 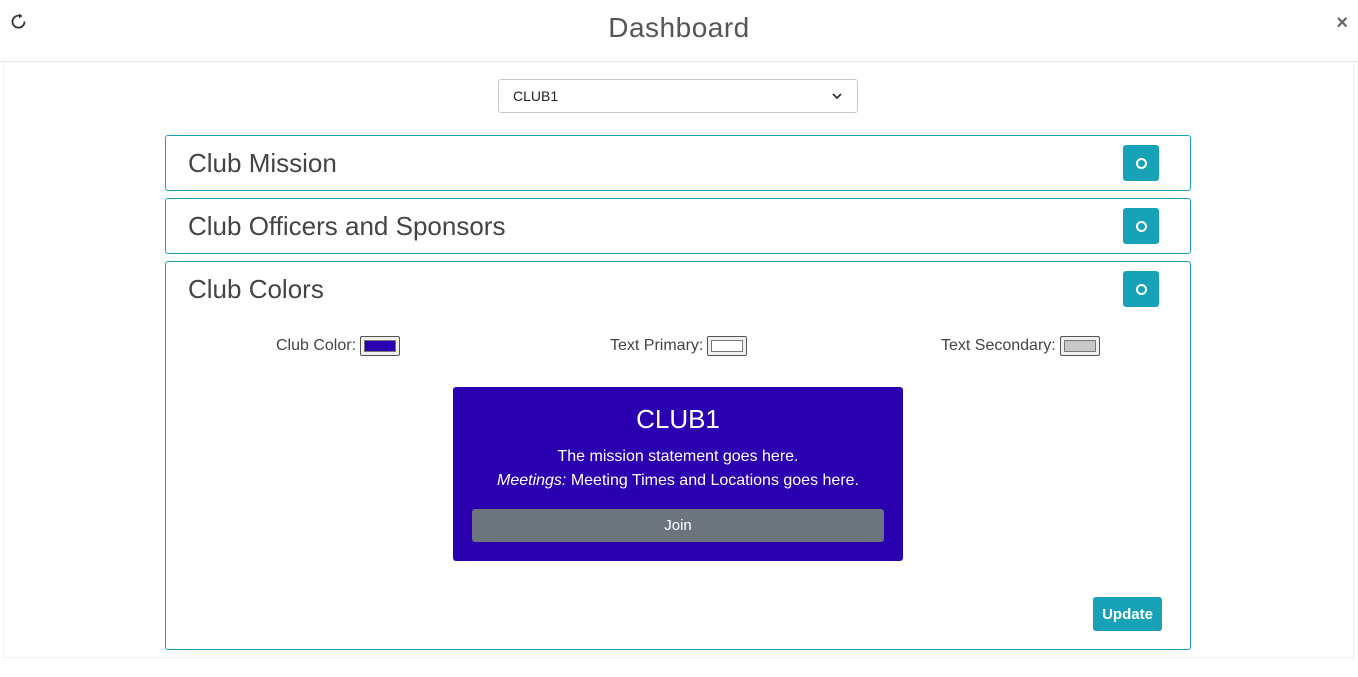 I want to click on meetings-label: Meetings:, so click(x=532, y=480).